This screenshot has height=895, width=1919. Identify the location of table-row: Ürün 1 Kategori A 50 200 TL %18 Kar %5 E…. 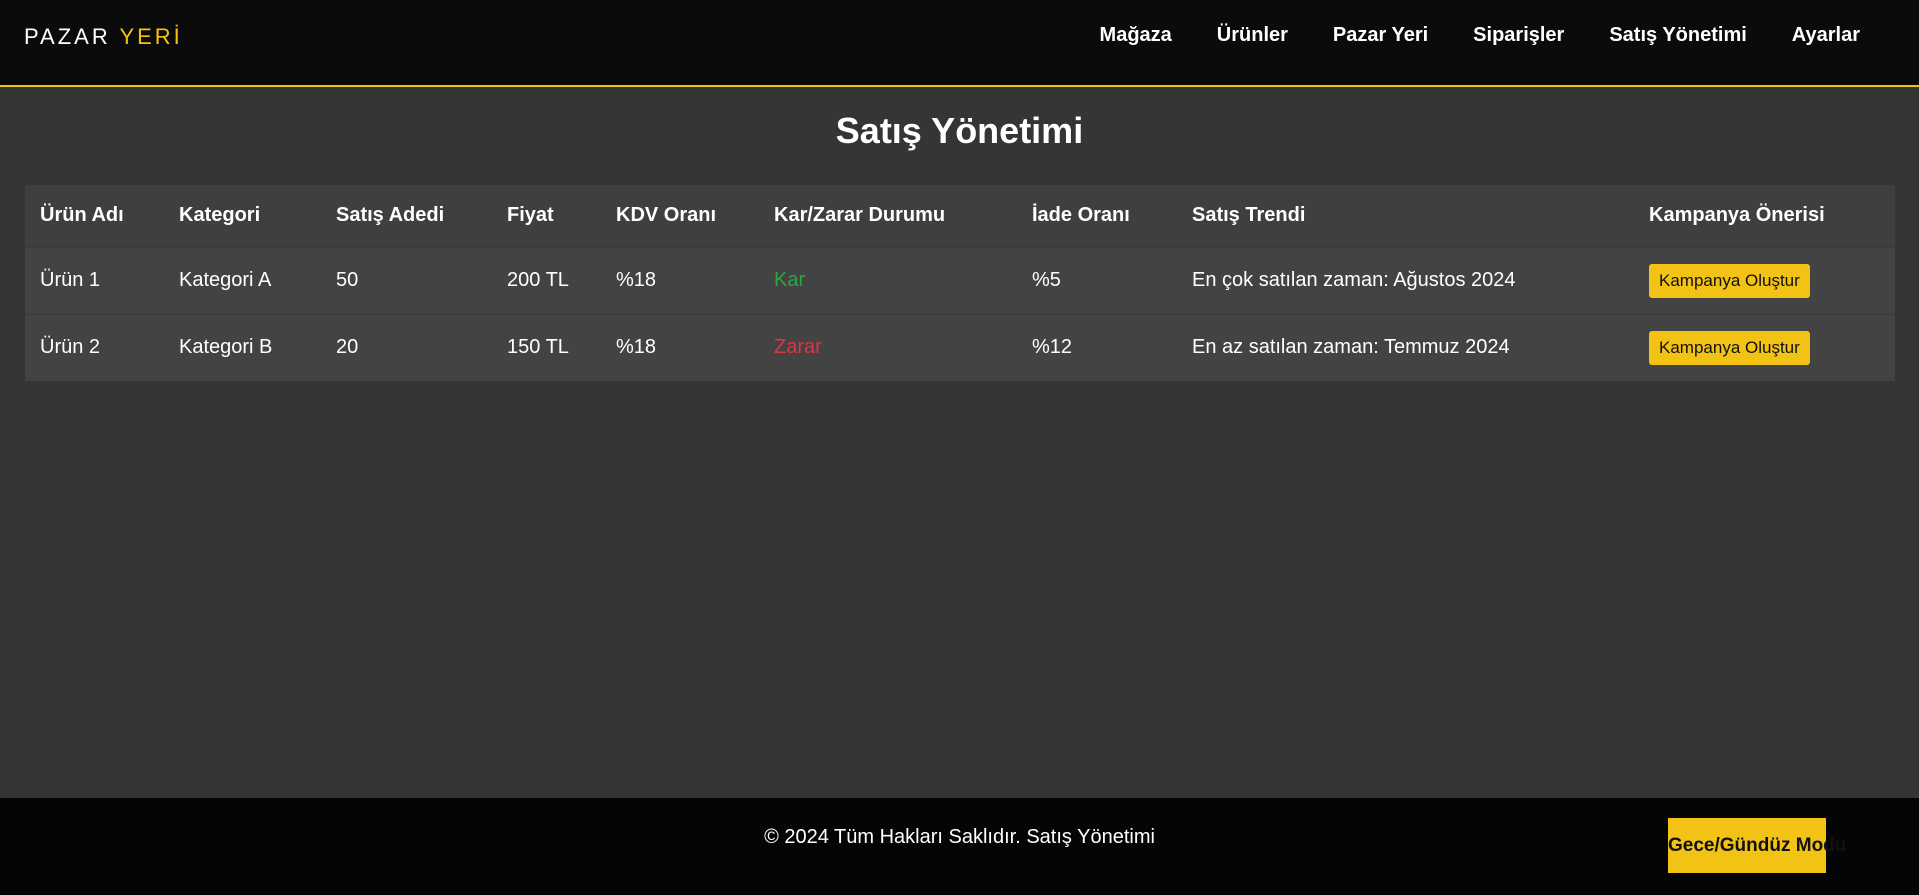
(960, 280).